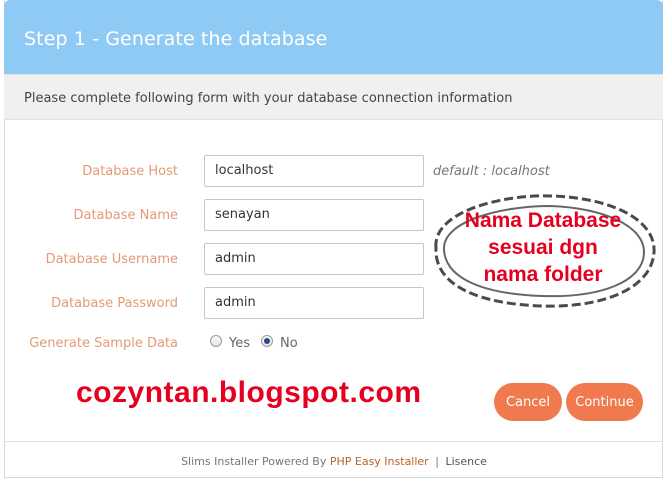  What do you see at coordinates (333, 441) in the screenshot?
I see `footer-divider` at bounding box center [333, 441].